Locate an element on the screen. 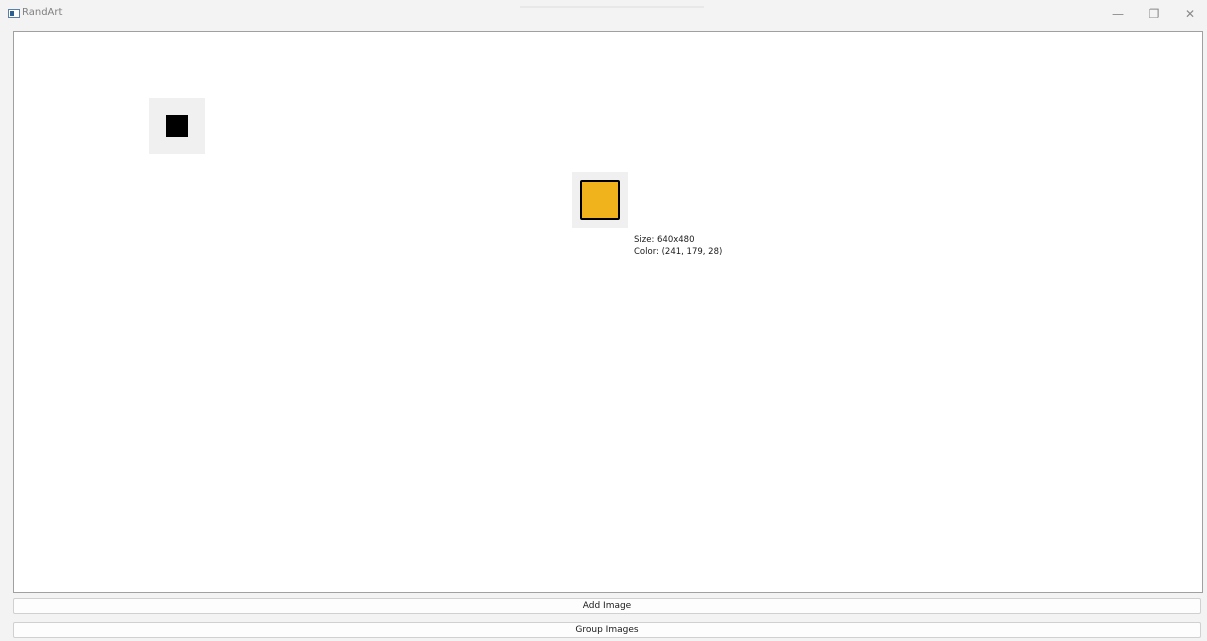 This screenshot has width=1207, height=641. image-item-orange is located at coordinates (600, 200).